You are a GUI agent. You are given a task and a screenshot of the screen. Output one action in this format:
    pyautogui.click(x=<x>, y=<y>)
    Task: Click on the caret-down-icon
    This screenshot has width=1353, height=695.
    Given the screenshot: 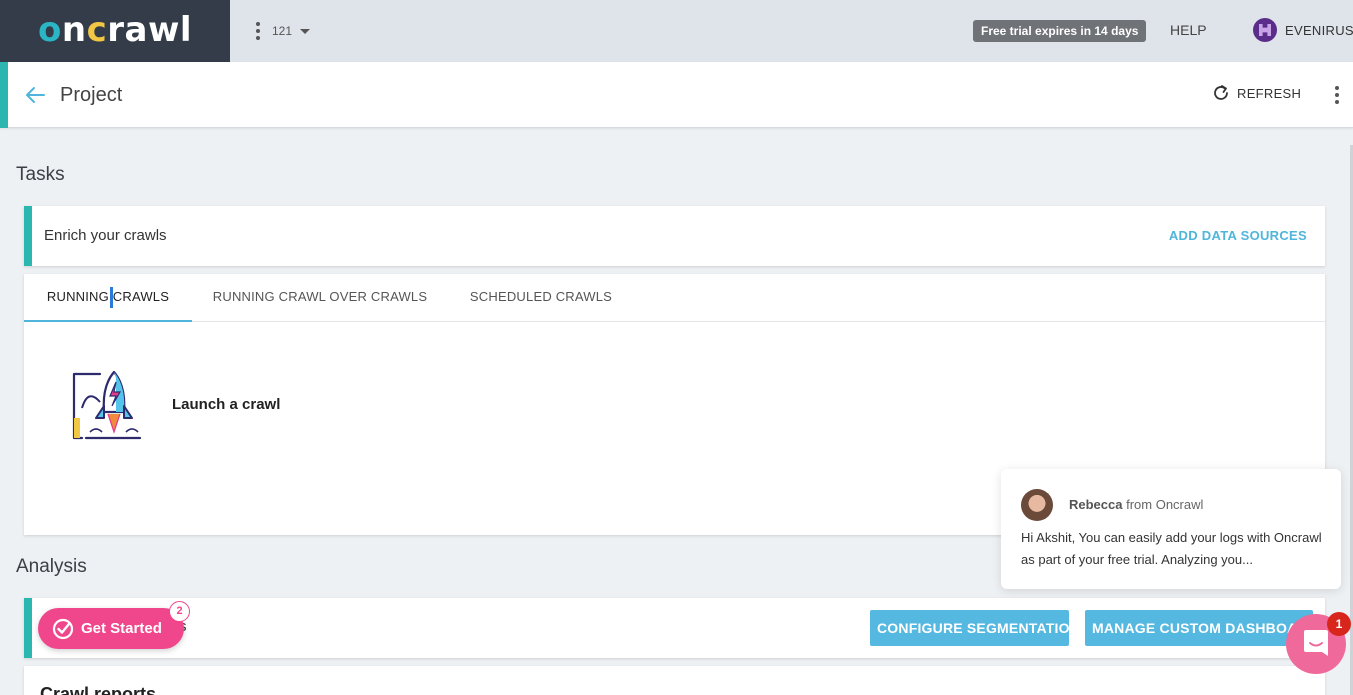 What is the action you would take?
    pyautogui.click(x=305, y=31)
    